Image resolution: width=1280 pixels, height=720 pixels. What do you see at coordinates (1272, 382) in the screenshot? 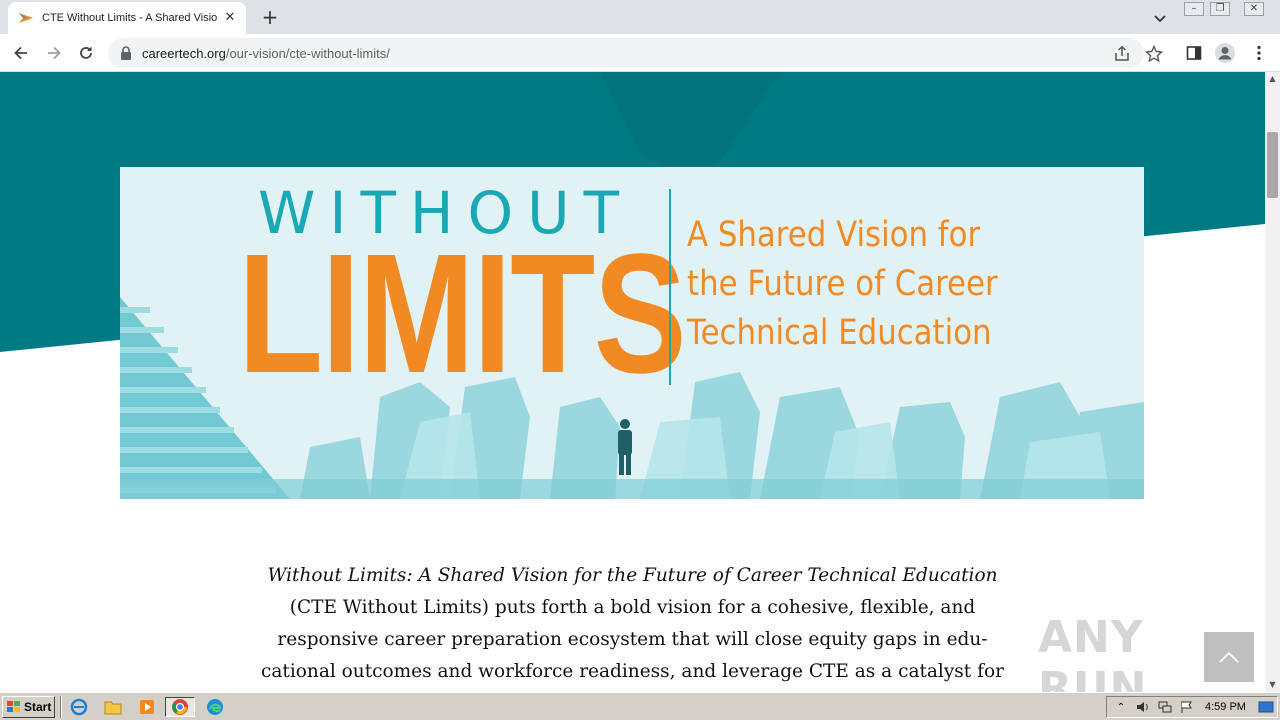
I see `page-scrollbar: ▲ ▼` at bounding box center [1272, 382].